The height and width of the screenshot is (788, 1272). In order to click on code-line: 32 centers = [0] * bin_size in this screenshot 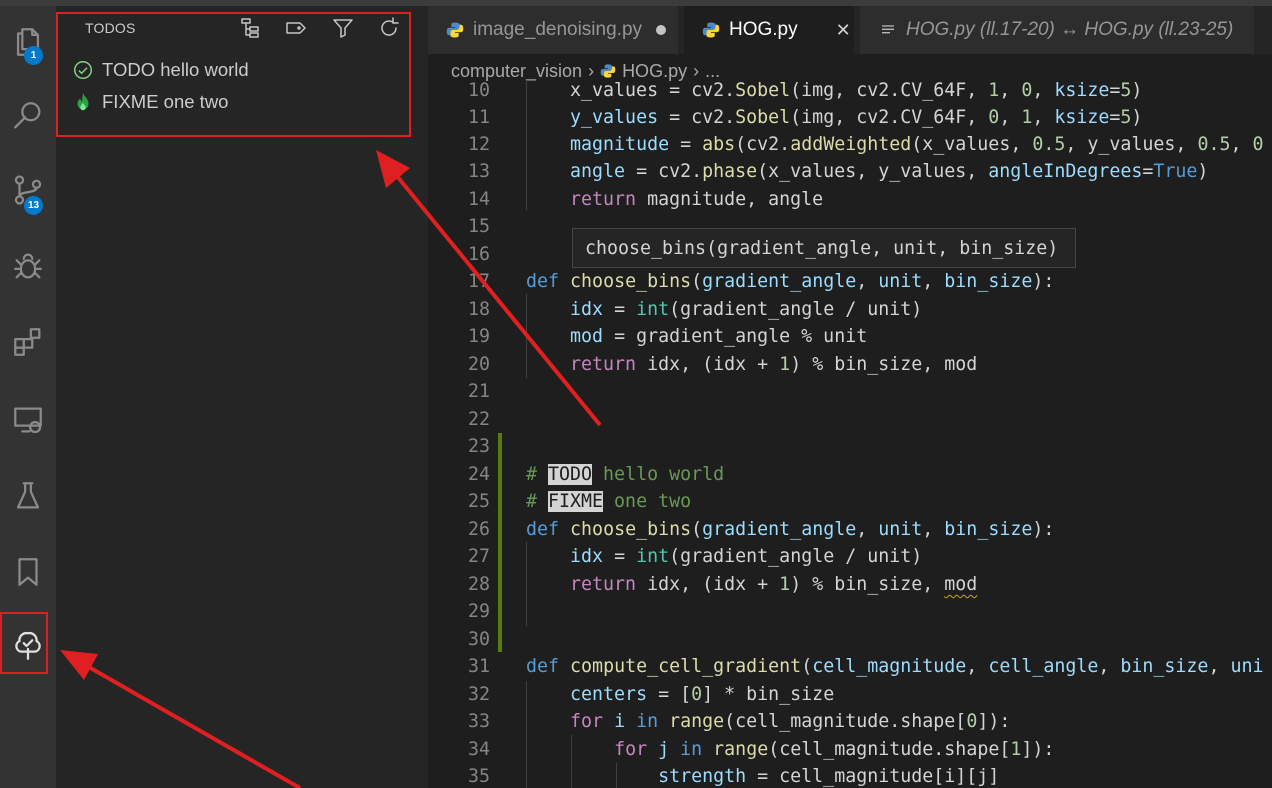, I will do `click(850, 694)`.